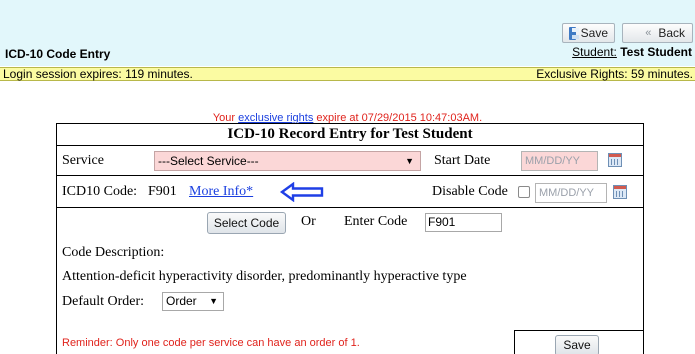  I want to click on chevron-down-icon: ▼, so click(409, 161).